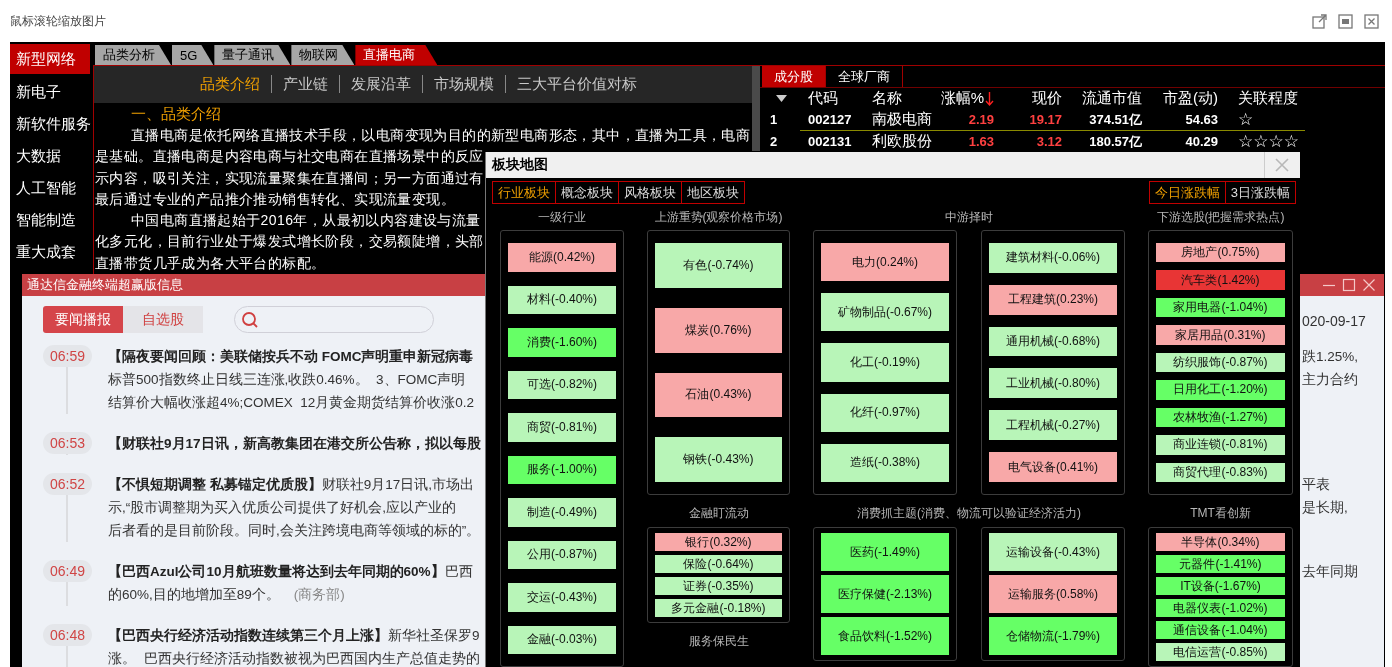 This screenshot has height=667, width=1392. What do you see at coordinates (1220, 280) in the screenshot?
I see `sector-tile: 汽车类(1.42%)` at bounding box center [1220, 280].